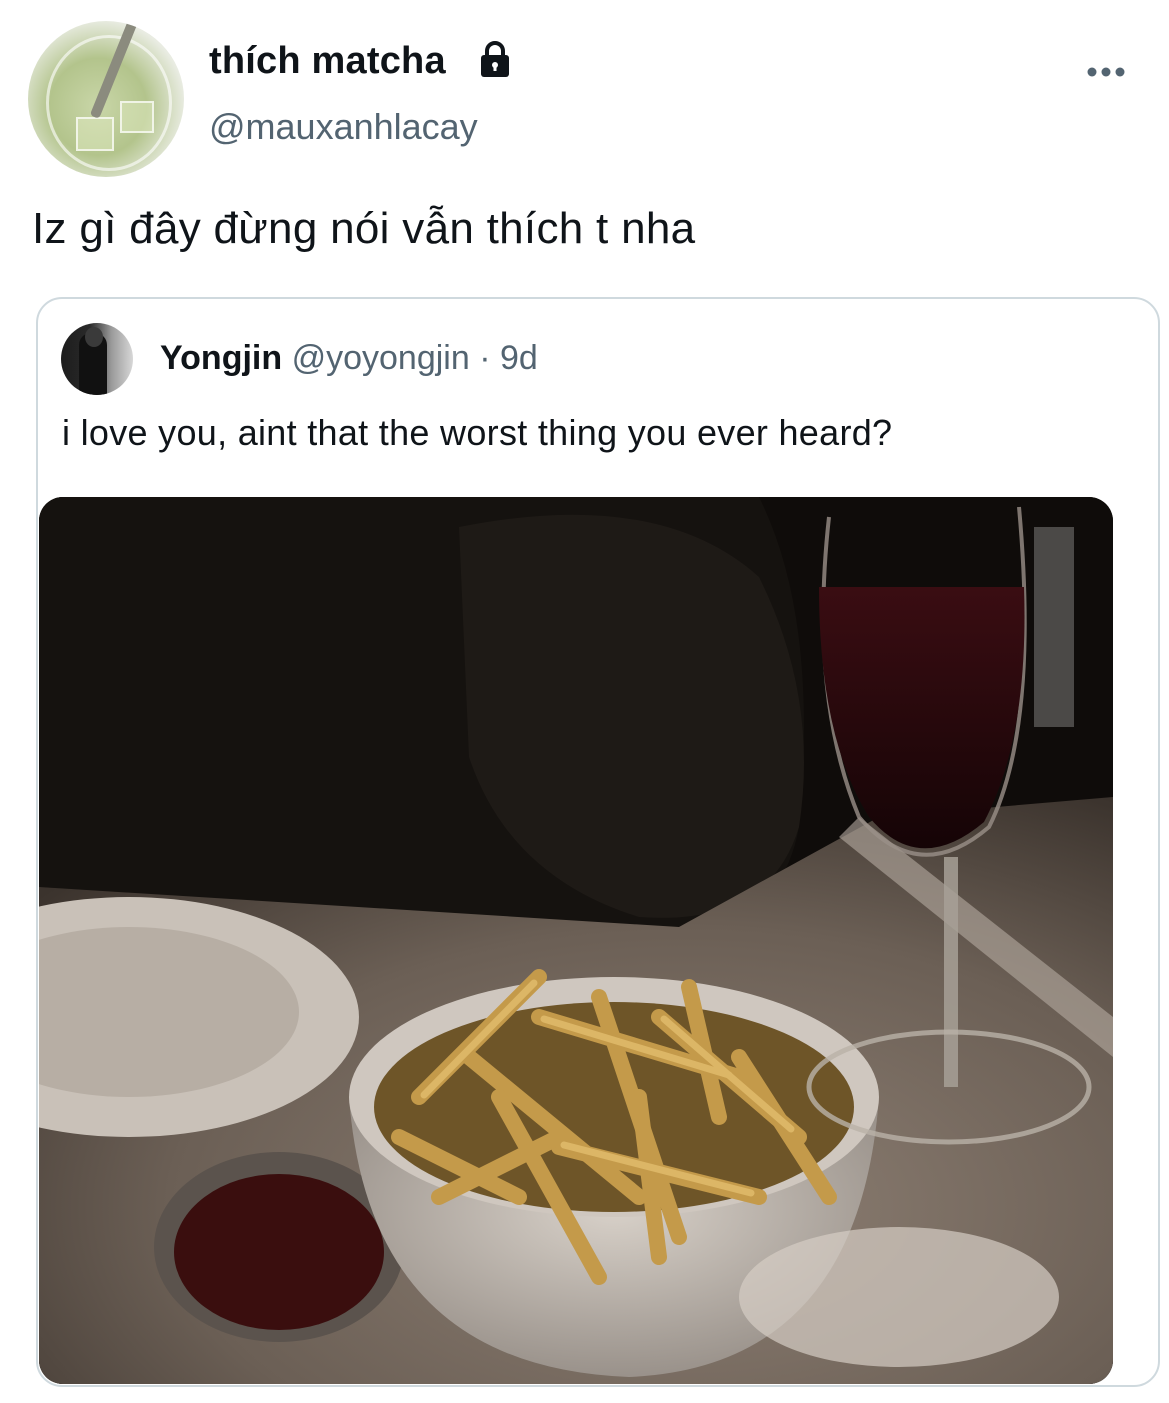  Describe the element at coordinates (1106, 72) in the screenshot. I see `ellipsis-icon` at that location.